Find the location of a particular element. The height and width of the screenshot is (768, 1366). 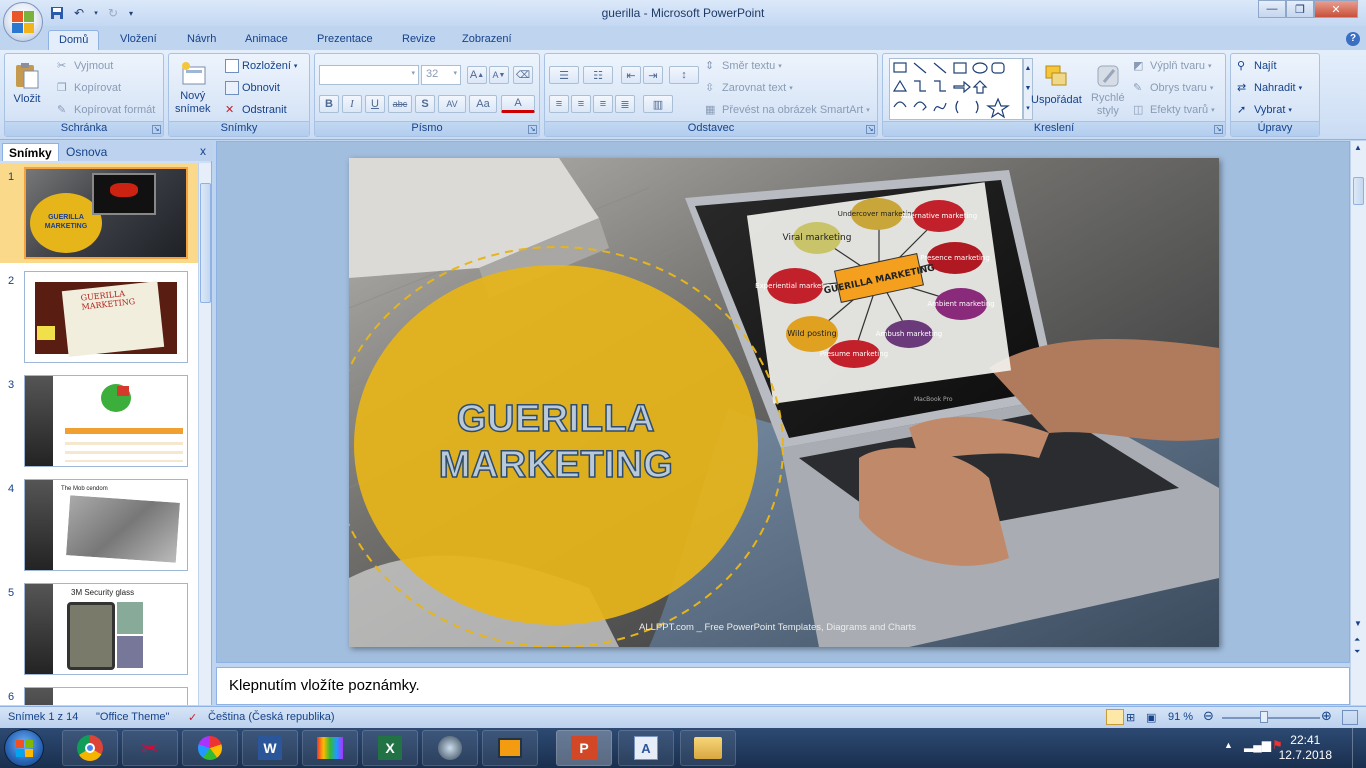

start-button is located at coordinates (24, 748).